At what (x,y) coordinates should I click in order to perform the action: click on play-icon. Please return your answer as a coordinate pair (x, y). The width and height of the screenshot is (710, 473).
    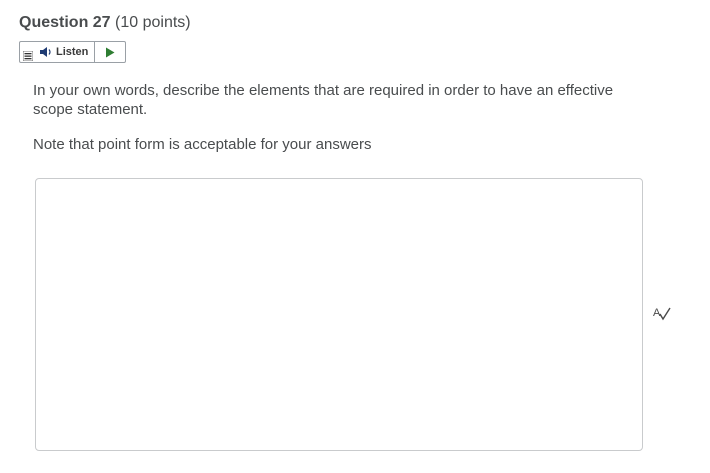
    Looking at the image, I should click on (110, 52).